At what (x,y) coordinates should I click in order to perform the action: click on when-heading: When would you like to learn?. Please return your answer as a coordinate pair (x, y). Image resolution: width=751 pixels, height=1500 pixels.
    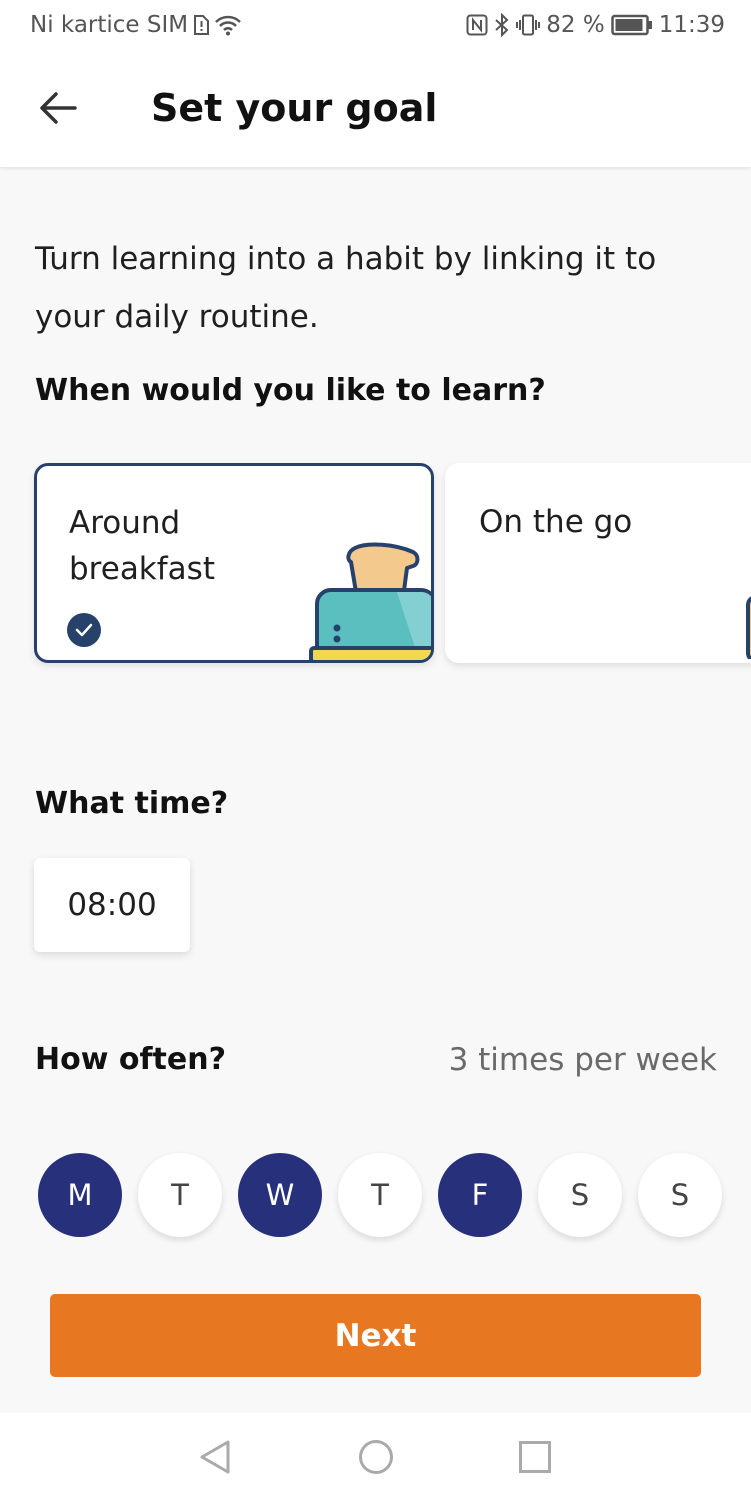
    Looking at the image, I should click on (290, 390).